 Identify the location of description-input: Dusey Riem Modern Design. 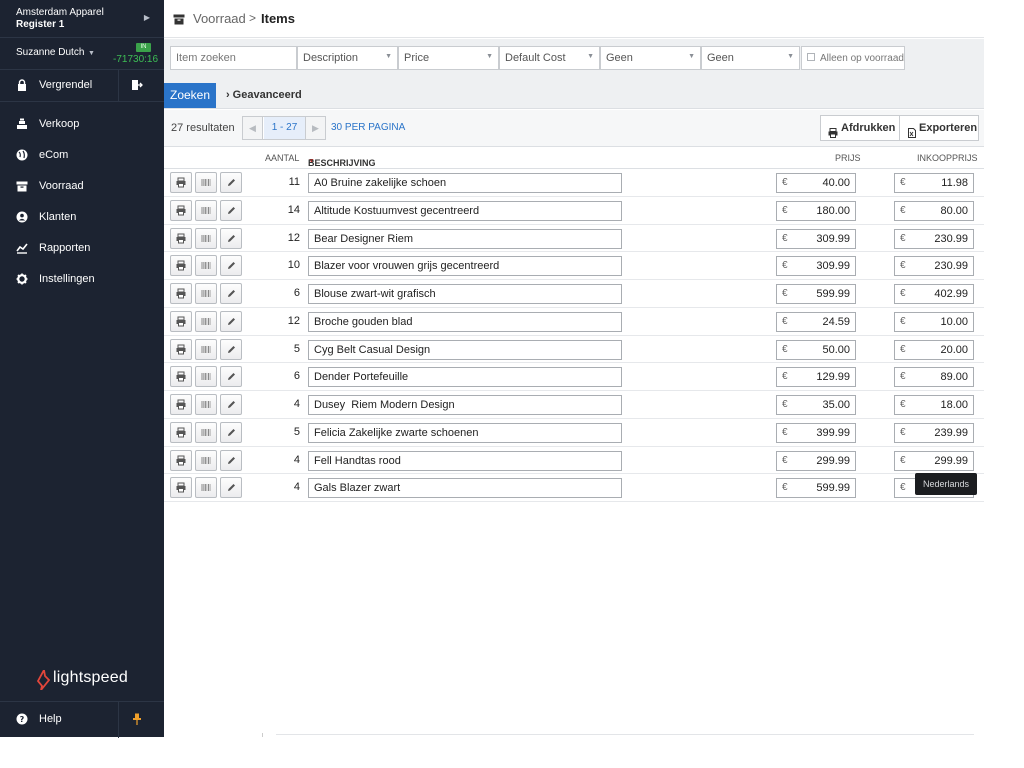
(465, 405).